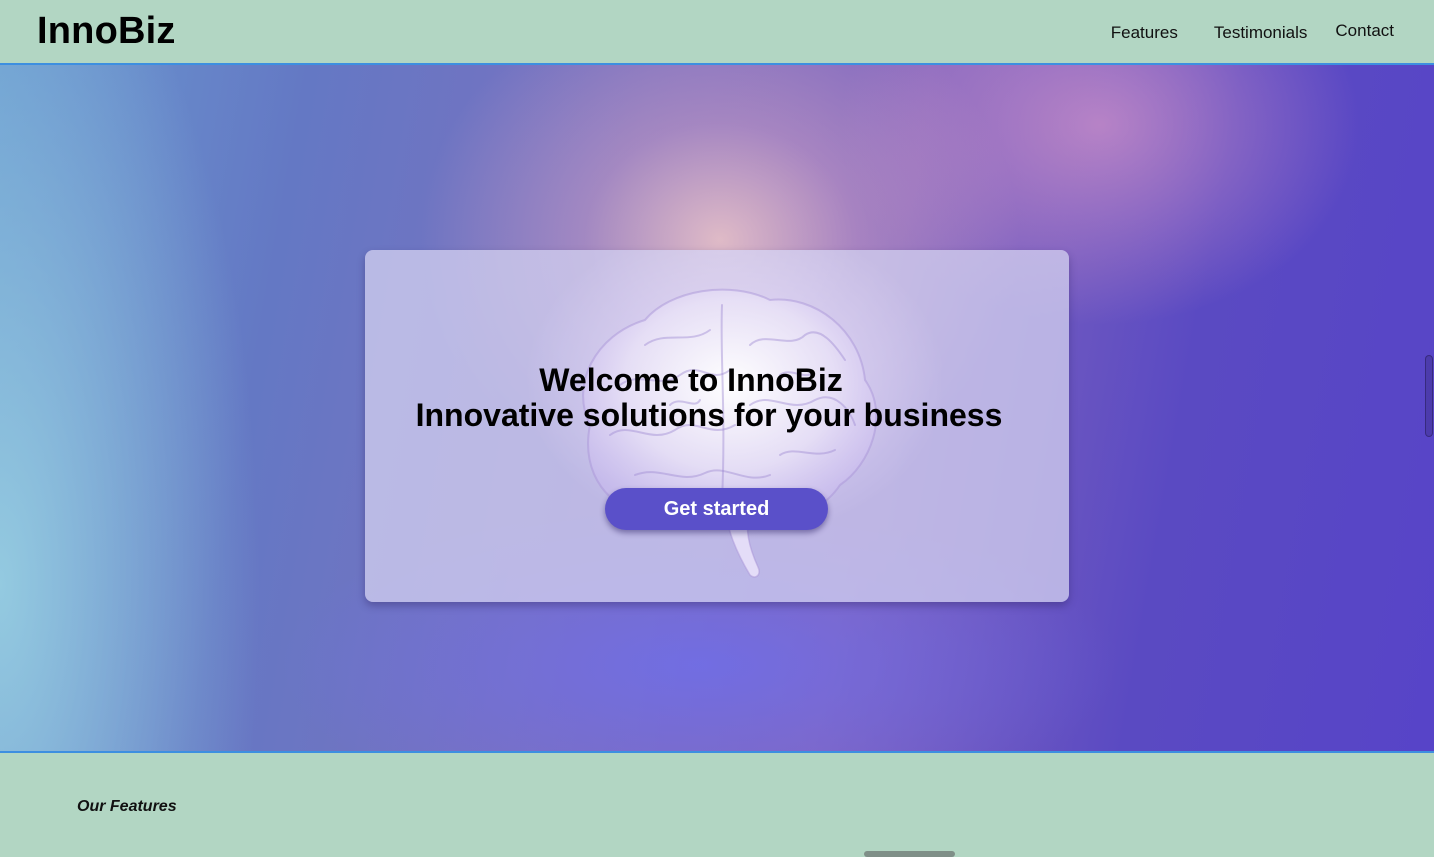 This screenshot has height=857, width=1434. I want to click on horizontal-scrollbar-thumb, so click(909, 854).